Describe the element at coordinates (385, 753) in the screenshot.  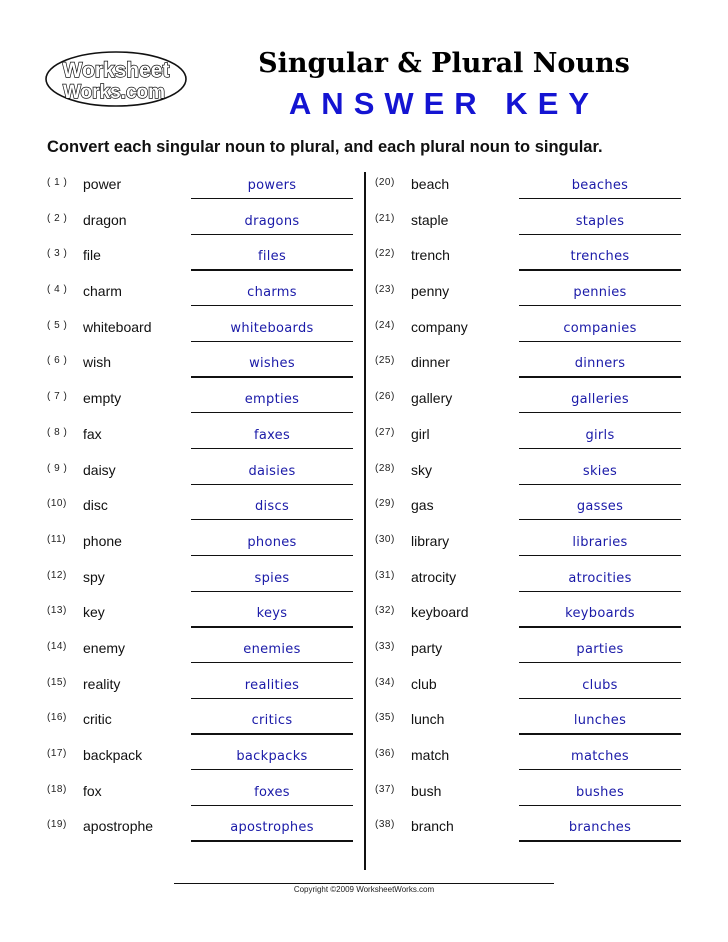
I see `problem-number: (36)` at that location.